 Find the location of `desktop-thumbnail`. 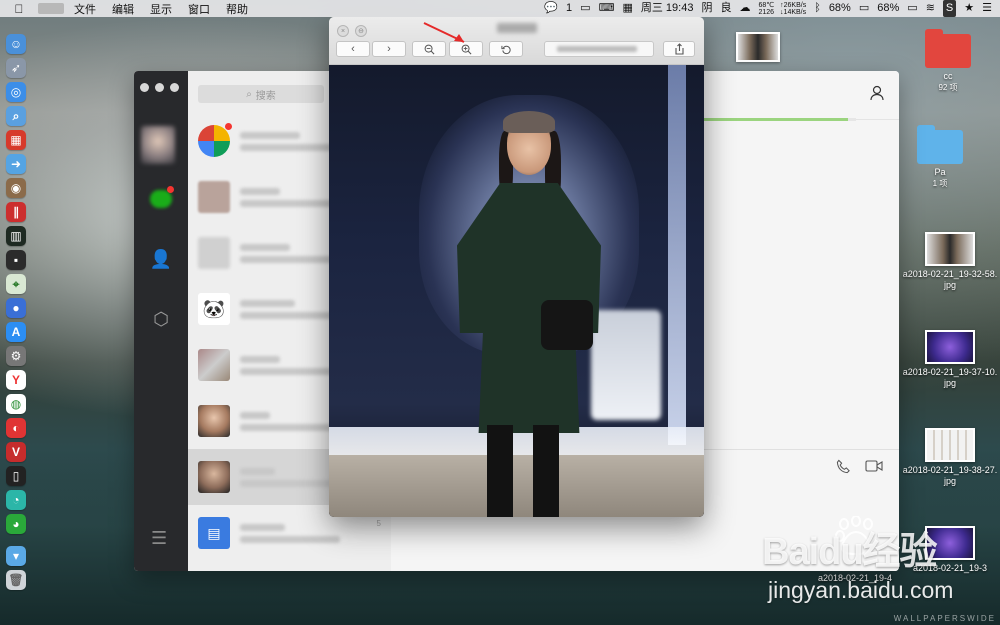

desktop-thumbnail is located at coordinates (758, 47).